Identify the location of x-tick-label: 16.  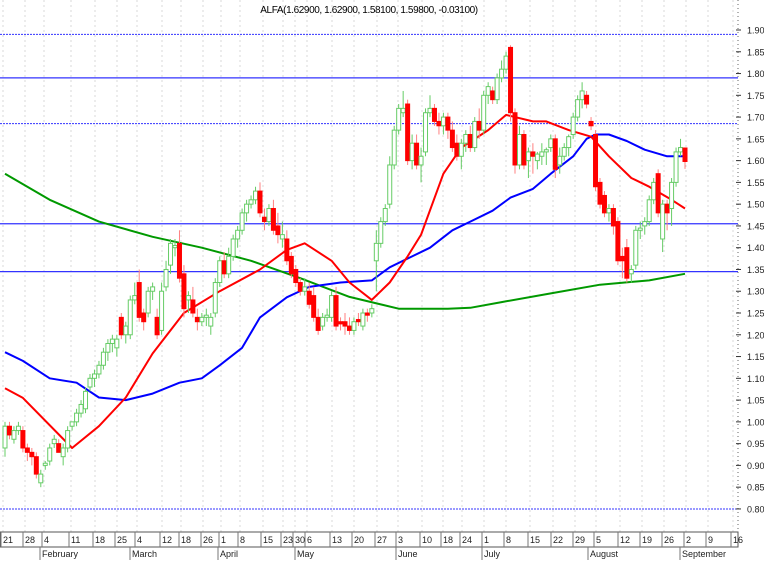
(738, 540).